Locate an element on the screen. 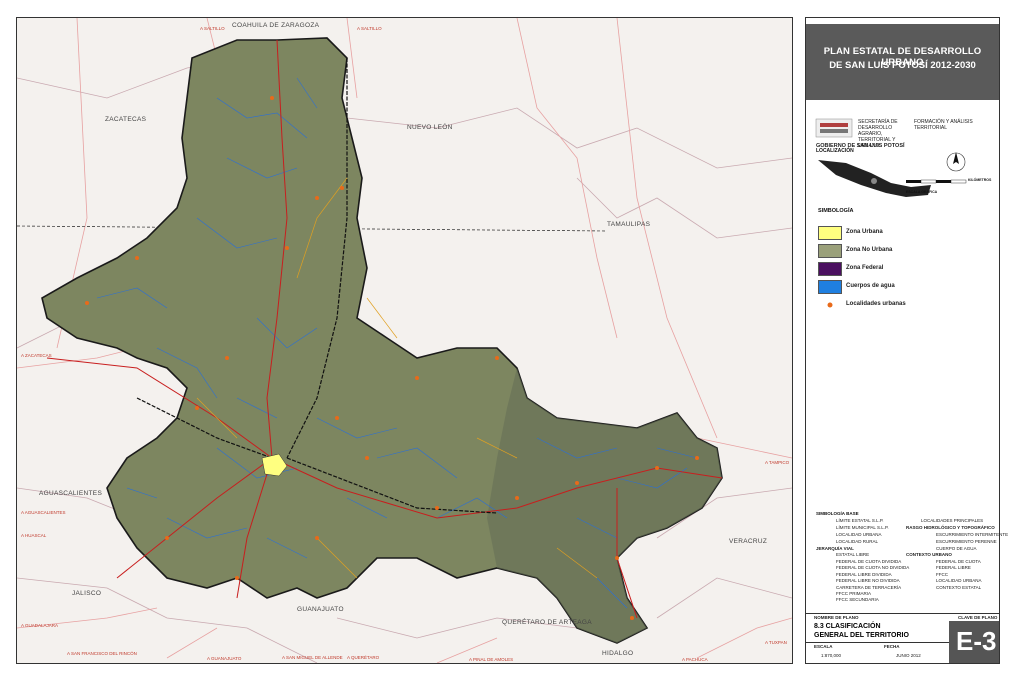 The width and height of the screenshot is (1020, 680). base-item: LÍMITE ESTATAL S.L.P. is located at coordinates (860, 520).